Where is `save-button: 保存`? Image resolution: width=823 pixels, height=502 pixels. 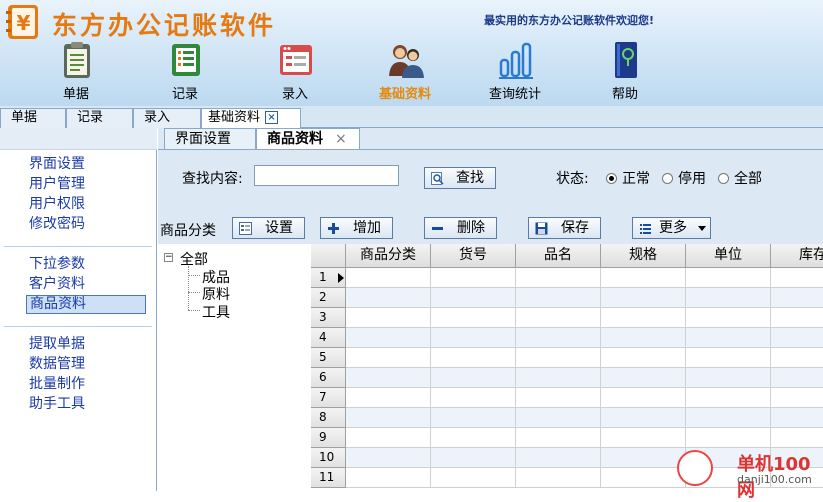 save-button: 保存 is located at coordinates (564, 228).